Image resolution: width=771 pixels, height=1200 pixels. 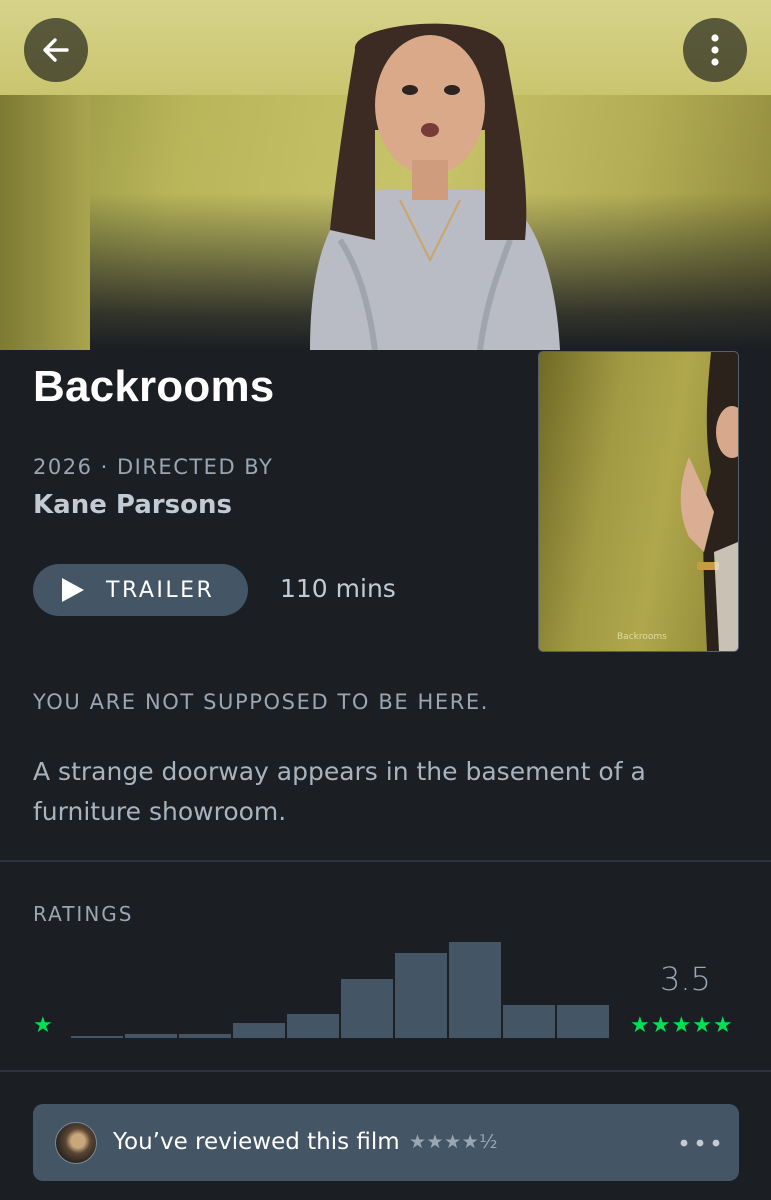 I want to click on arrow-left-icon, so click(x=56, y=50).